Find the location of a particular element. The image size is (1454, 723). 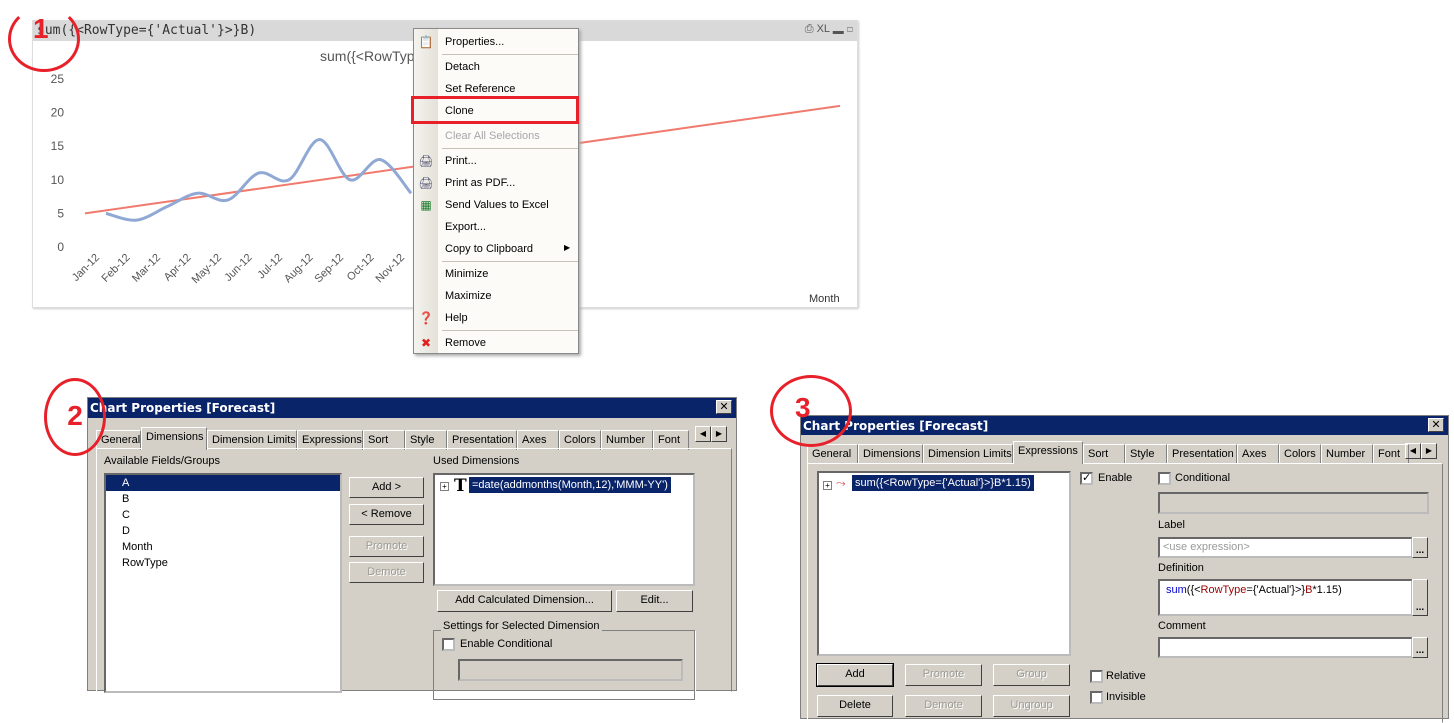

menu-item-help: Help is located at coordinates (456, 318).